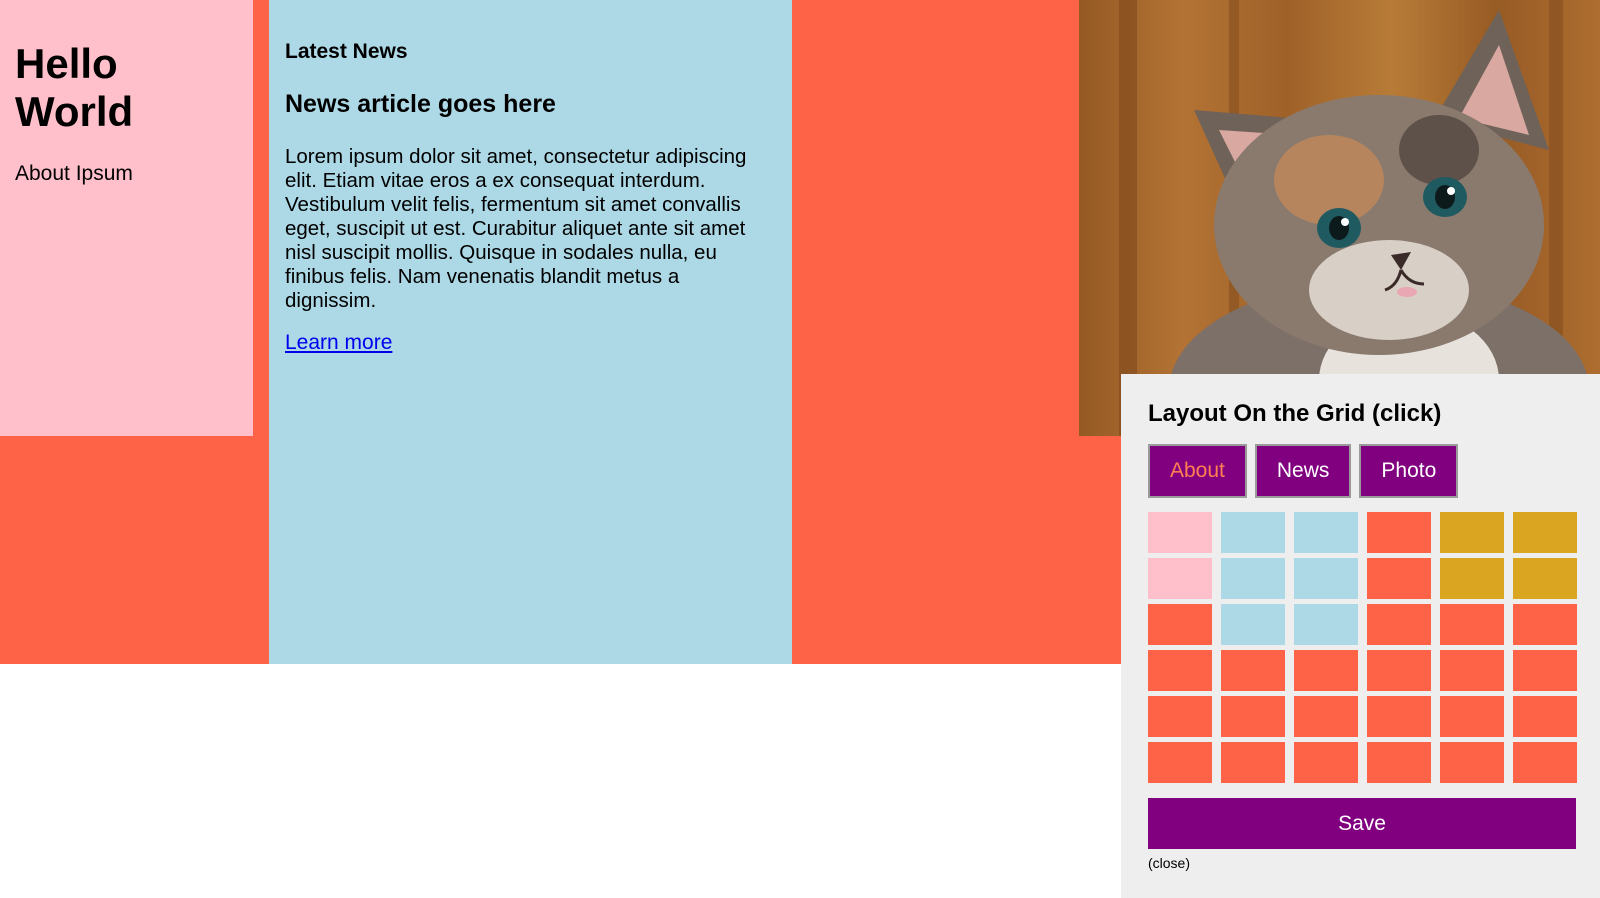 Image resolution: width=1600 pixels, height=898 pixels. I want to click on learn-more-link: Learn more, so click(338, 343).